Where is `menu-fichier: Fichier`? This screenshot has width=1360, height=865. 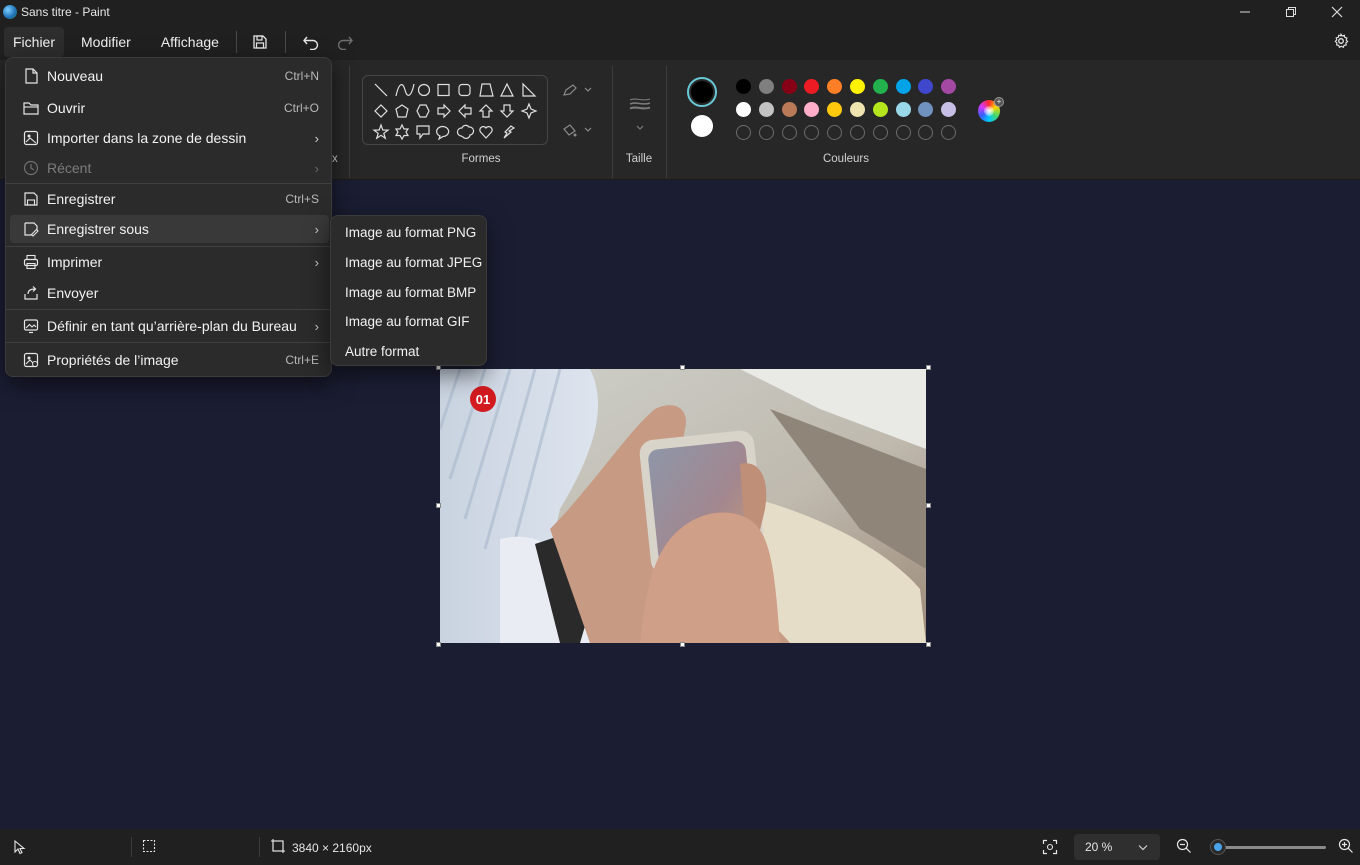 menu-fichier: Fichier is located at coordinates (34, 42).